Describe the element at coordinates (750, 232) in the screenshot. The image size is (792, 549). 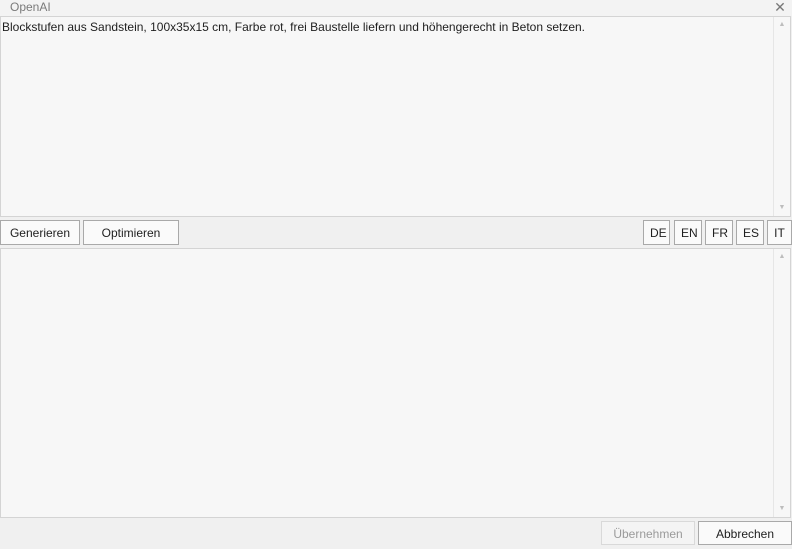
I see `language-button-es: ES` at that location.